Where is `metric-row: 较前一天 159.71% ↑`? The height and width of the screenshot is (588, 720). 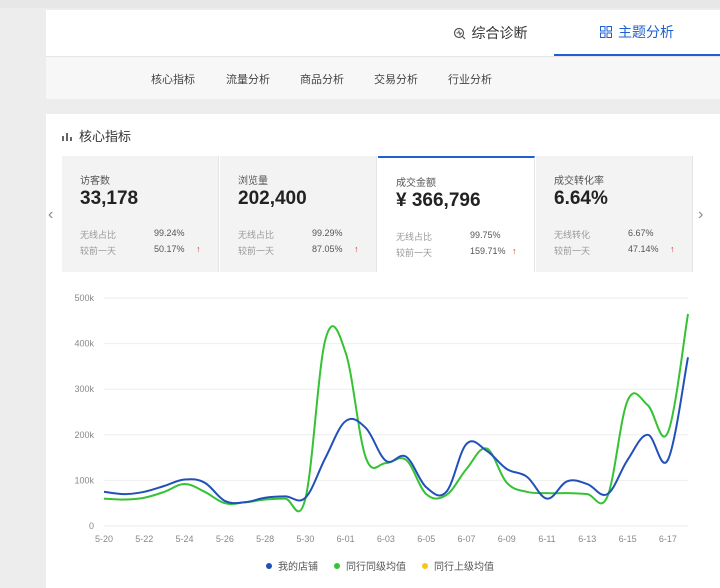 metric-row: 较前一天 159.71% ↑ is located at coordinates (458, 252).